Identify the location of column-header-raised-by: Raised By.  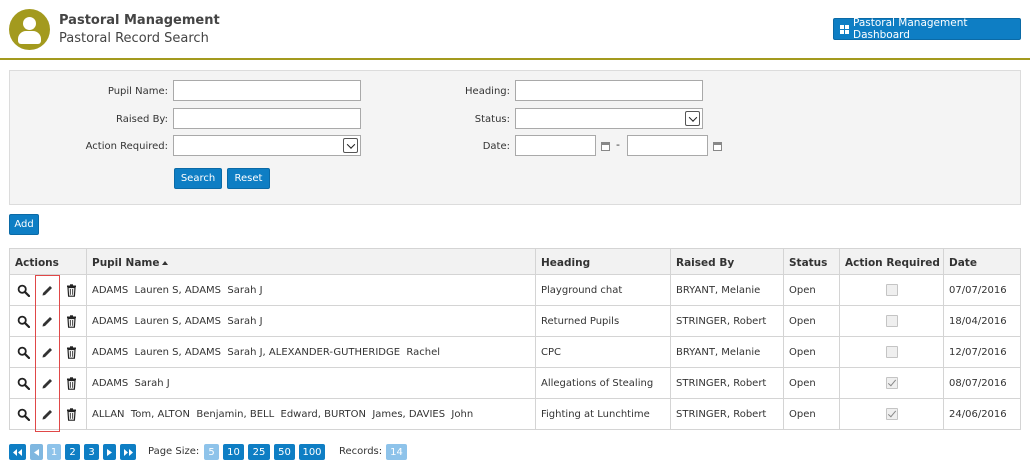
(726, 262).